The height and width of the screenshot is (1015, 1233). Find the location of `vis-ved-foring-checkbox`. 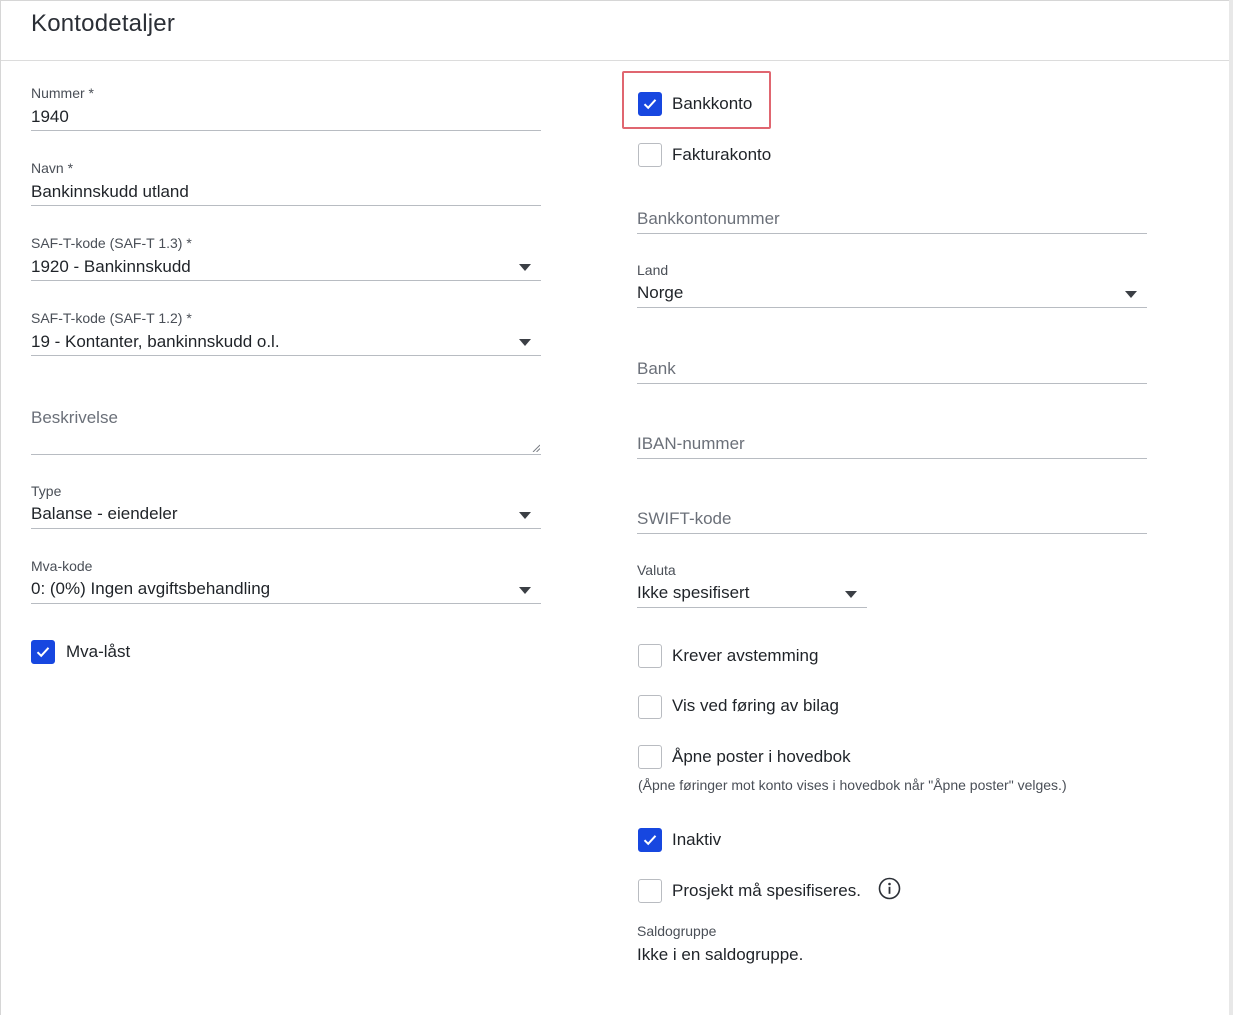

vis-ved-foring-checkbox is located at coordinates (650, 707).